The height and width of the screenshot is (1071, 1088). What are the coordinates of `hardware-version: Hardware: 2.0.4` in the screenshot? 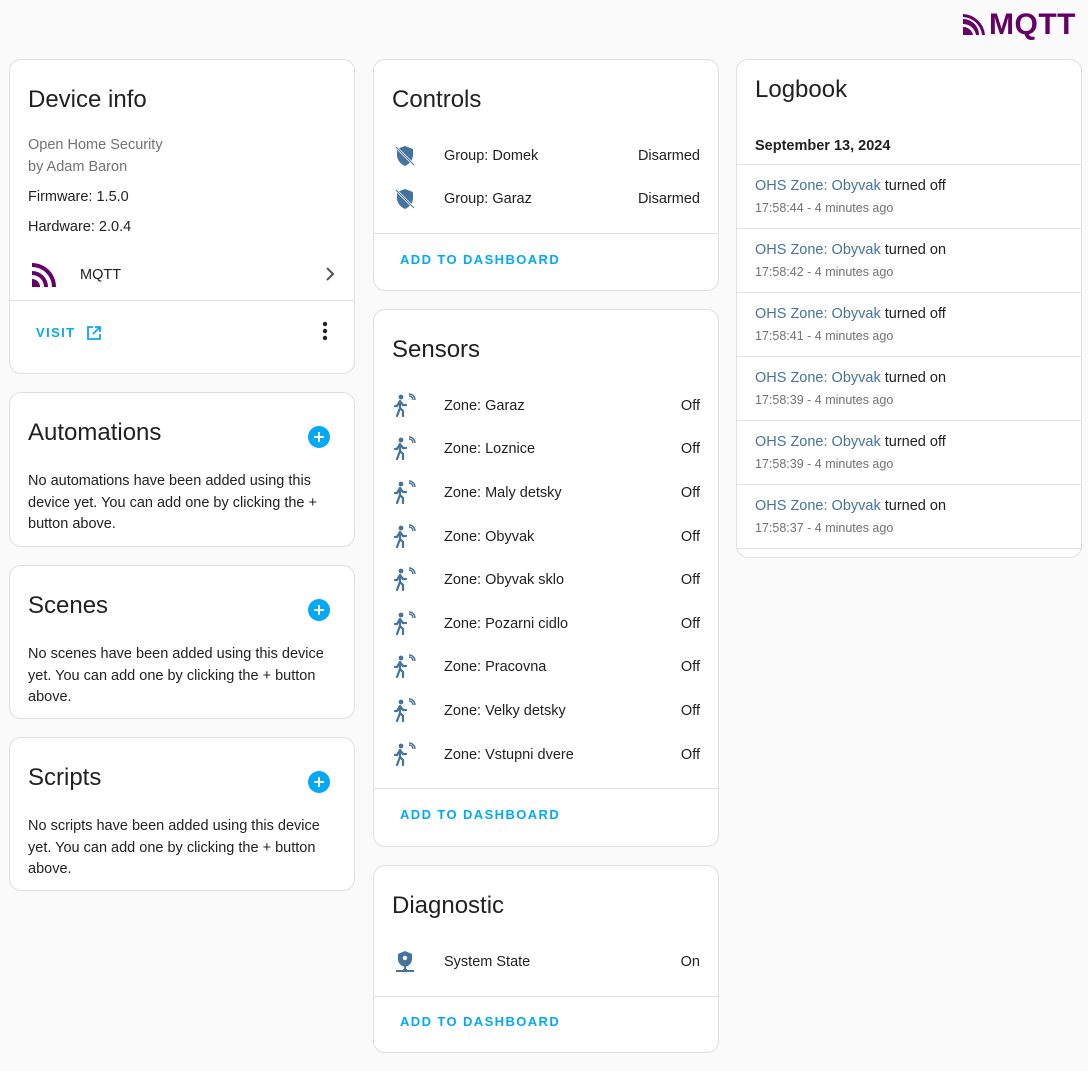 It's located at (80, 227).